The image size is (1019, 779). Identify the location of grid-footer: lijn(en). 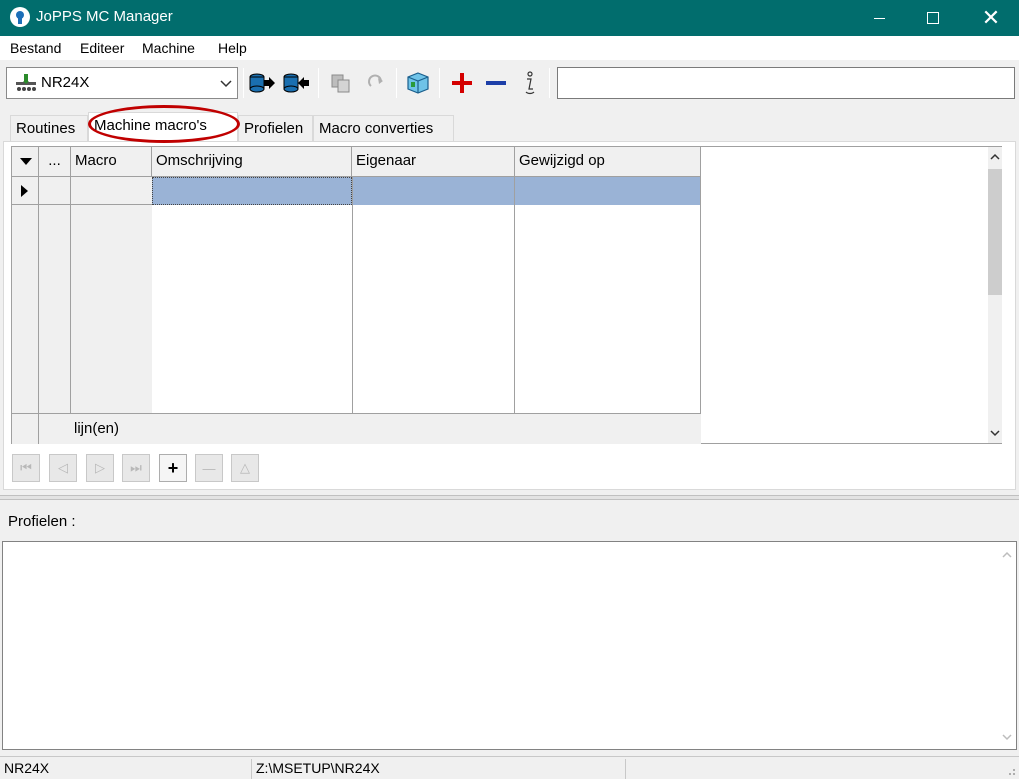
(356, 428).